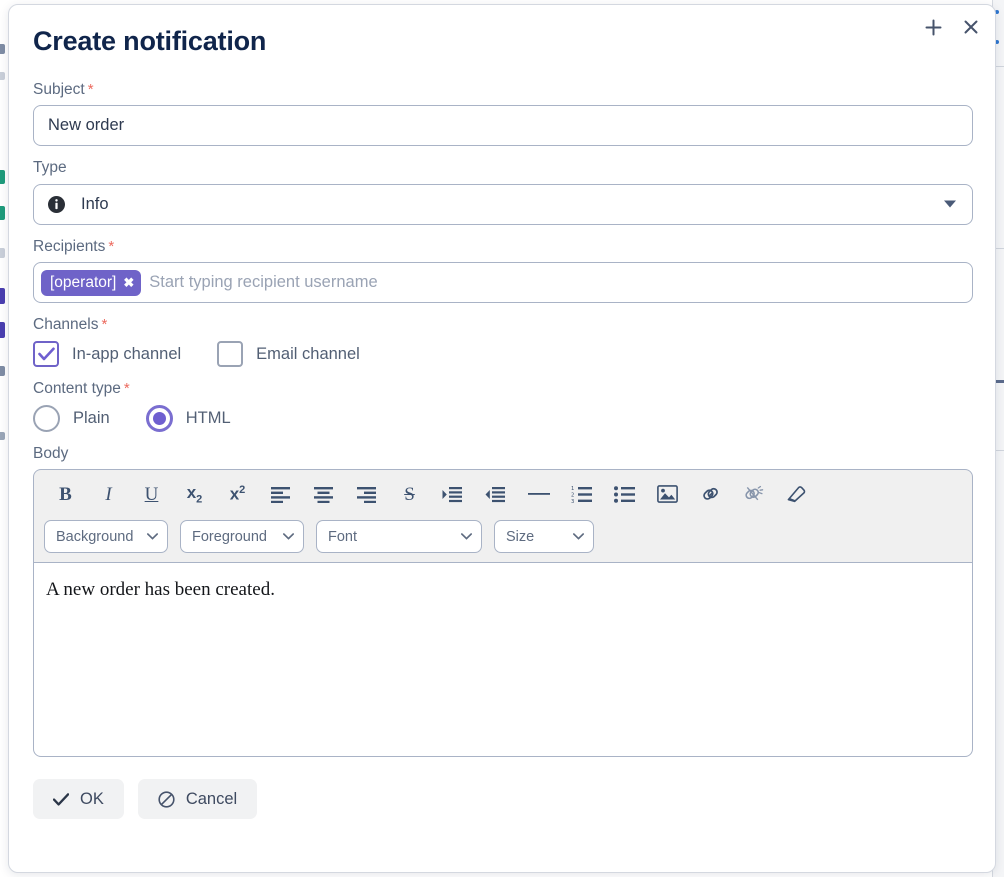 Image resolution: width=1004 pixels, height=877 pixels. I want to click on info-circle-icon, so click(56, 204).